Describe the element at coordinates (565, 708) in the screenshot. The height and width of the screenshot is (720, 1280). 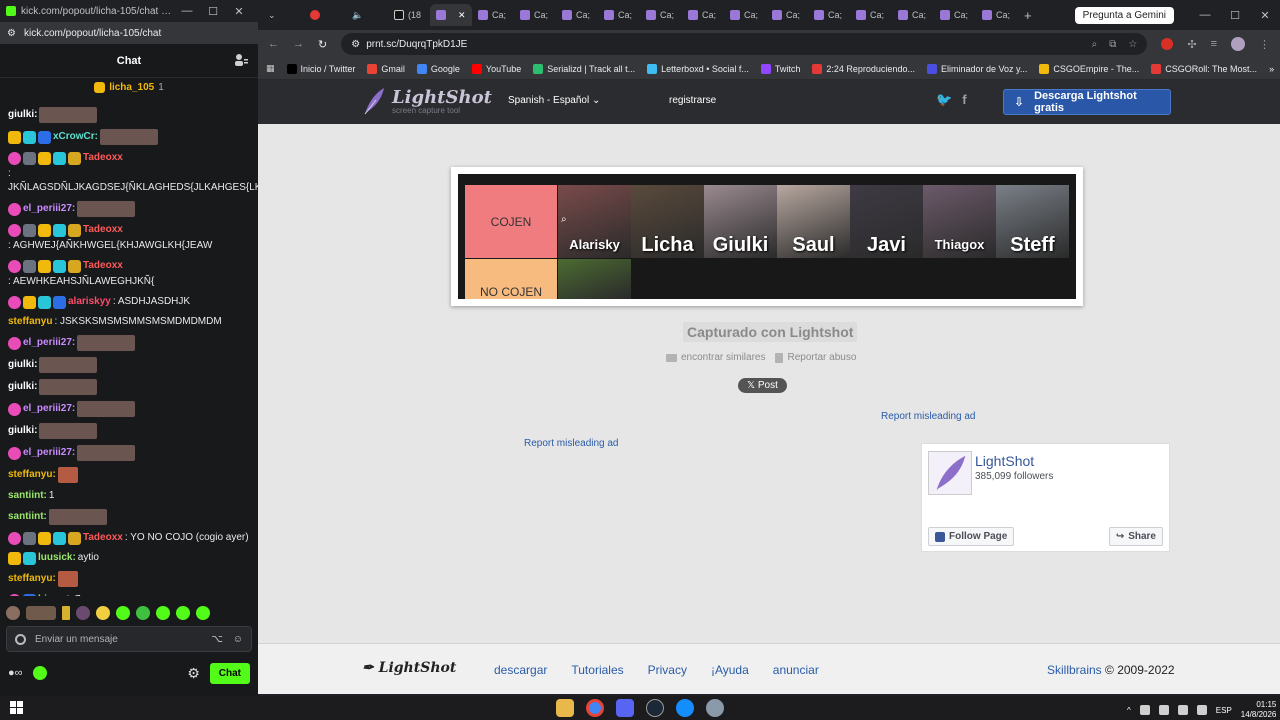
I see `file-explorer-icon` at that location.